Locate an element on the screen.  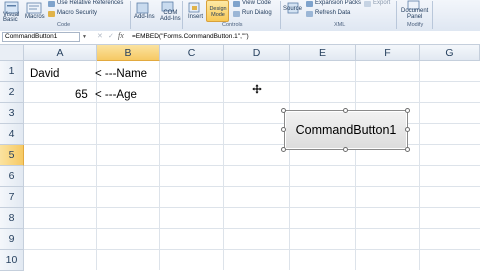
row-header-7: 7 is located at coordinates (12, 197).